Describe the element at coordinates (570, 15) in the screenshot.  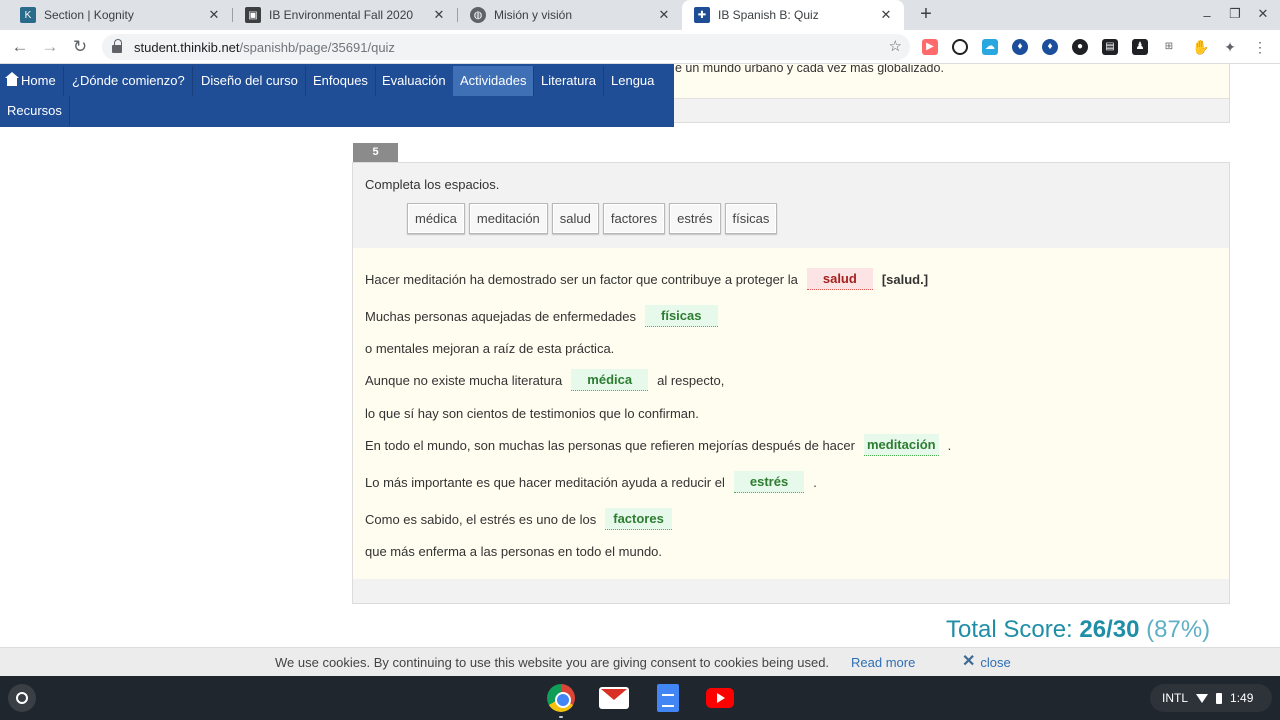
I see `browser-tab-mision: ◍ Misión y visión ✕` at that location.